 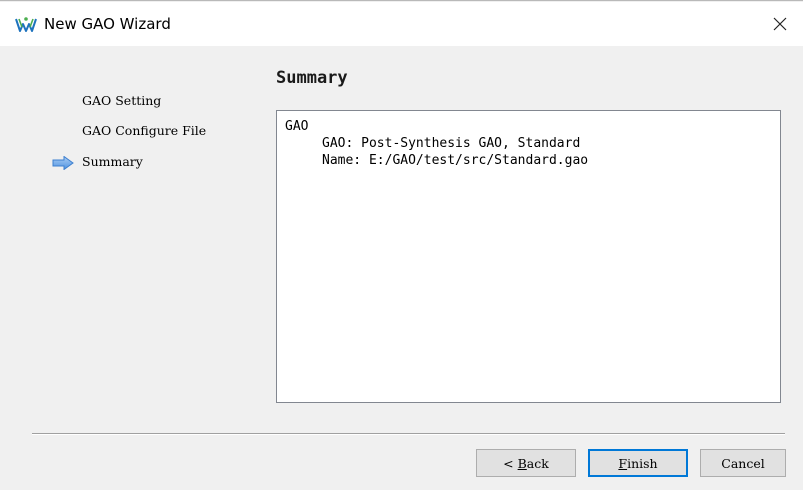 I want to click on summary-line: GAO: Post-Synthesis GAO, Standard, so click(x=451, y=143).